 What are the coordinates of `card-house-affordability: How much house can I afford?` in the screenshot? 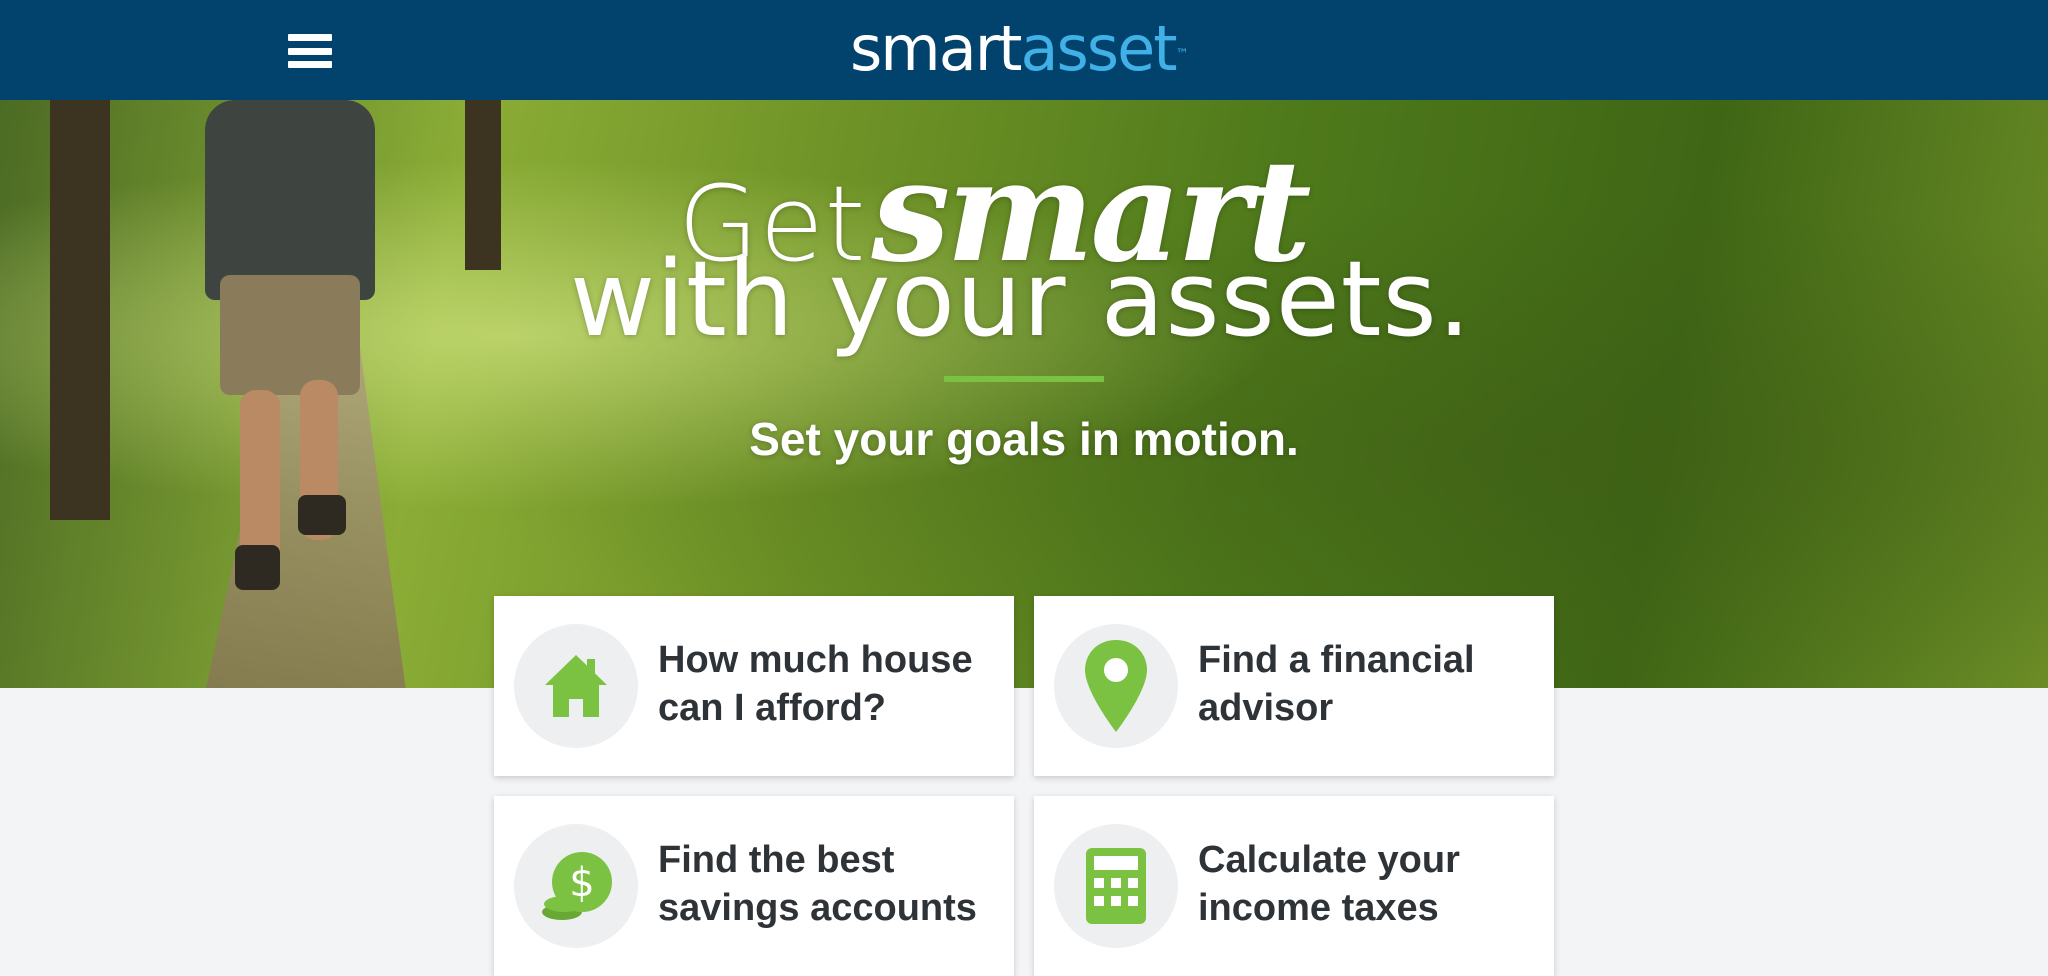 It's located at (754, 686).